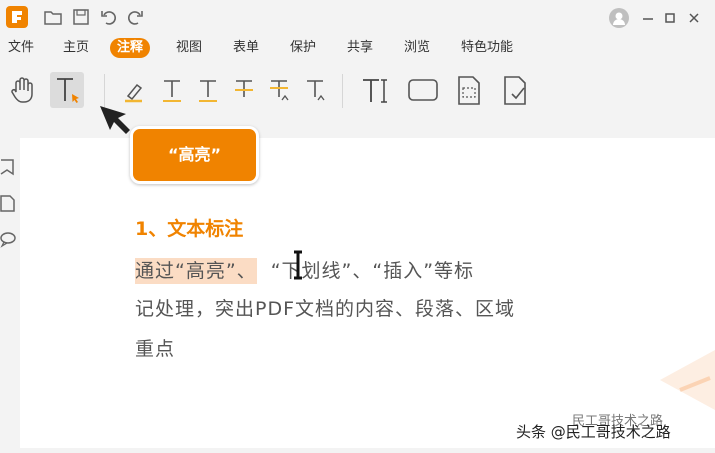 The height and width of the screenshot is (453, 715). I want to click on highlight-callout: “高亮”, so click(194, 155).